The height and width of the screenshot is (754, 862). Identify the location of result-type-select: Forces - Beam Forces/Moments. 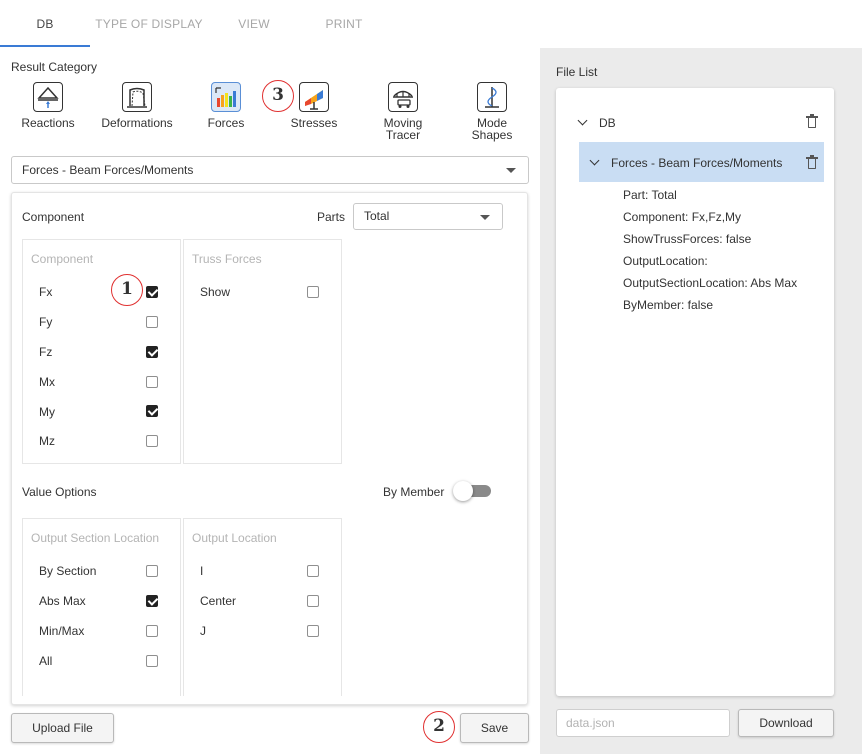
(270, 170).